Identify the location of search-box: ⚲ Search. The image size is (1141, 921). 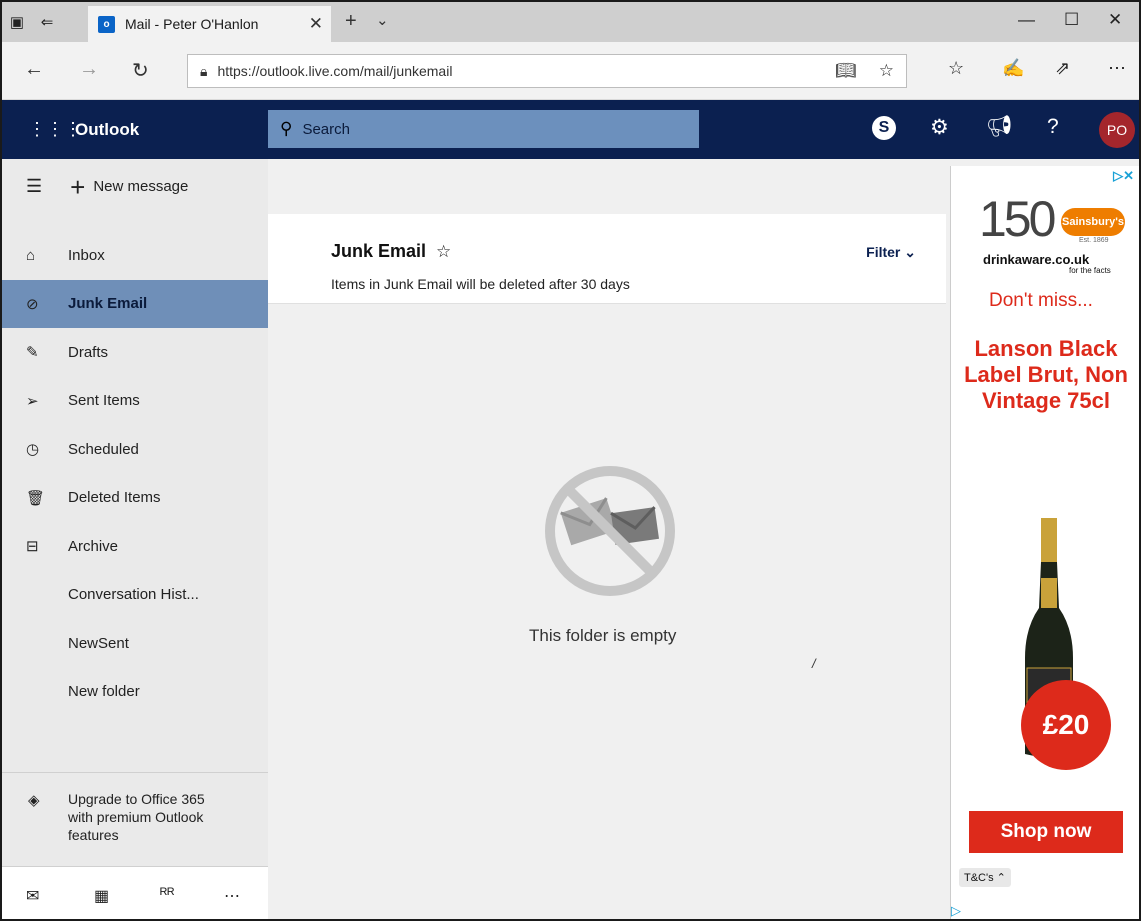
(483, 129).